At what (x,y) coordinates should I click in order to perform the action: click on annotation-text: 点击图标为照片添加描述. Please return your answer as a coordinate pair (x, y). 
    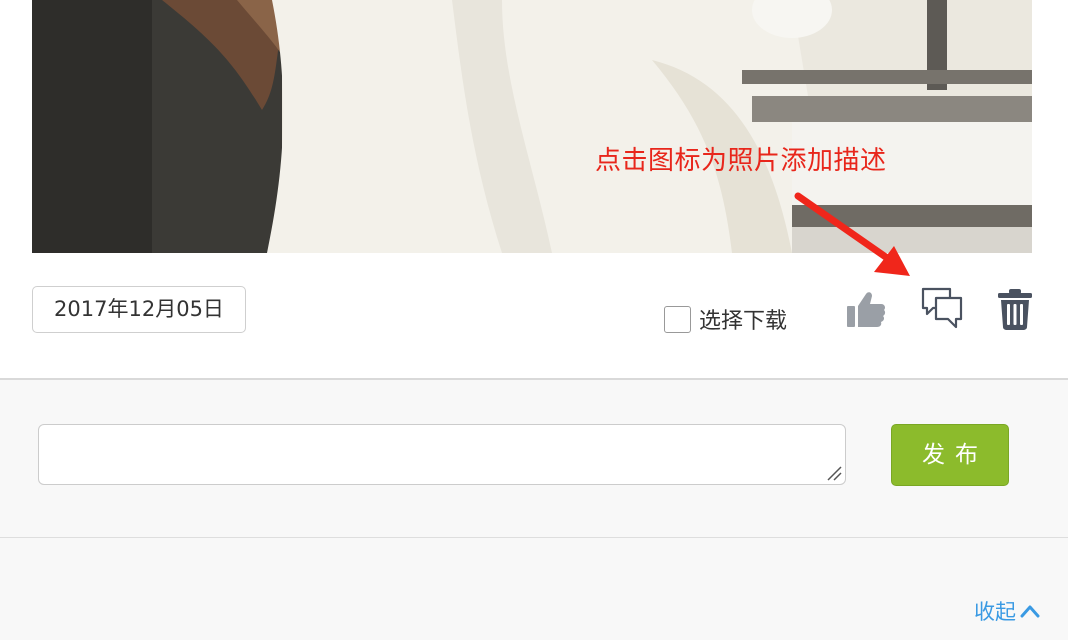
    Looking at the image, I should click on (741, 161).